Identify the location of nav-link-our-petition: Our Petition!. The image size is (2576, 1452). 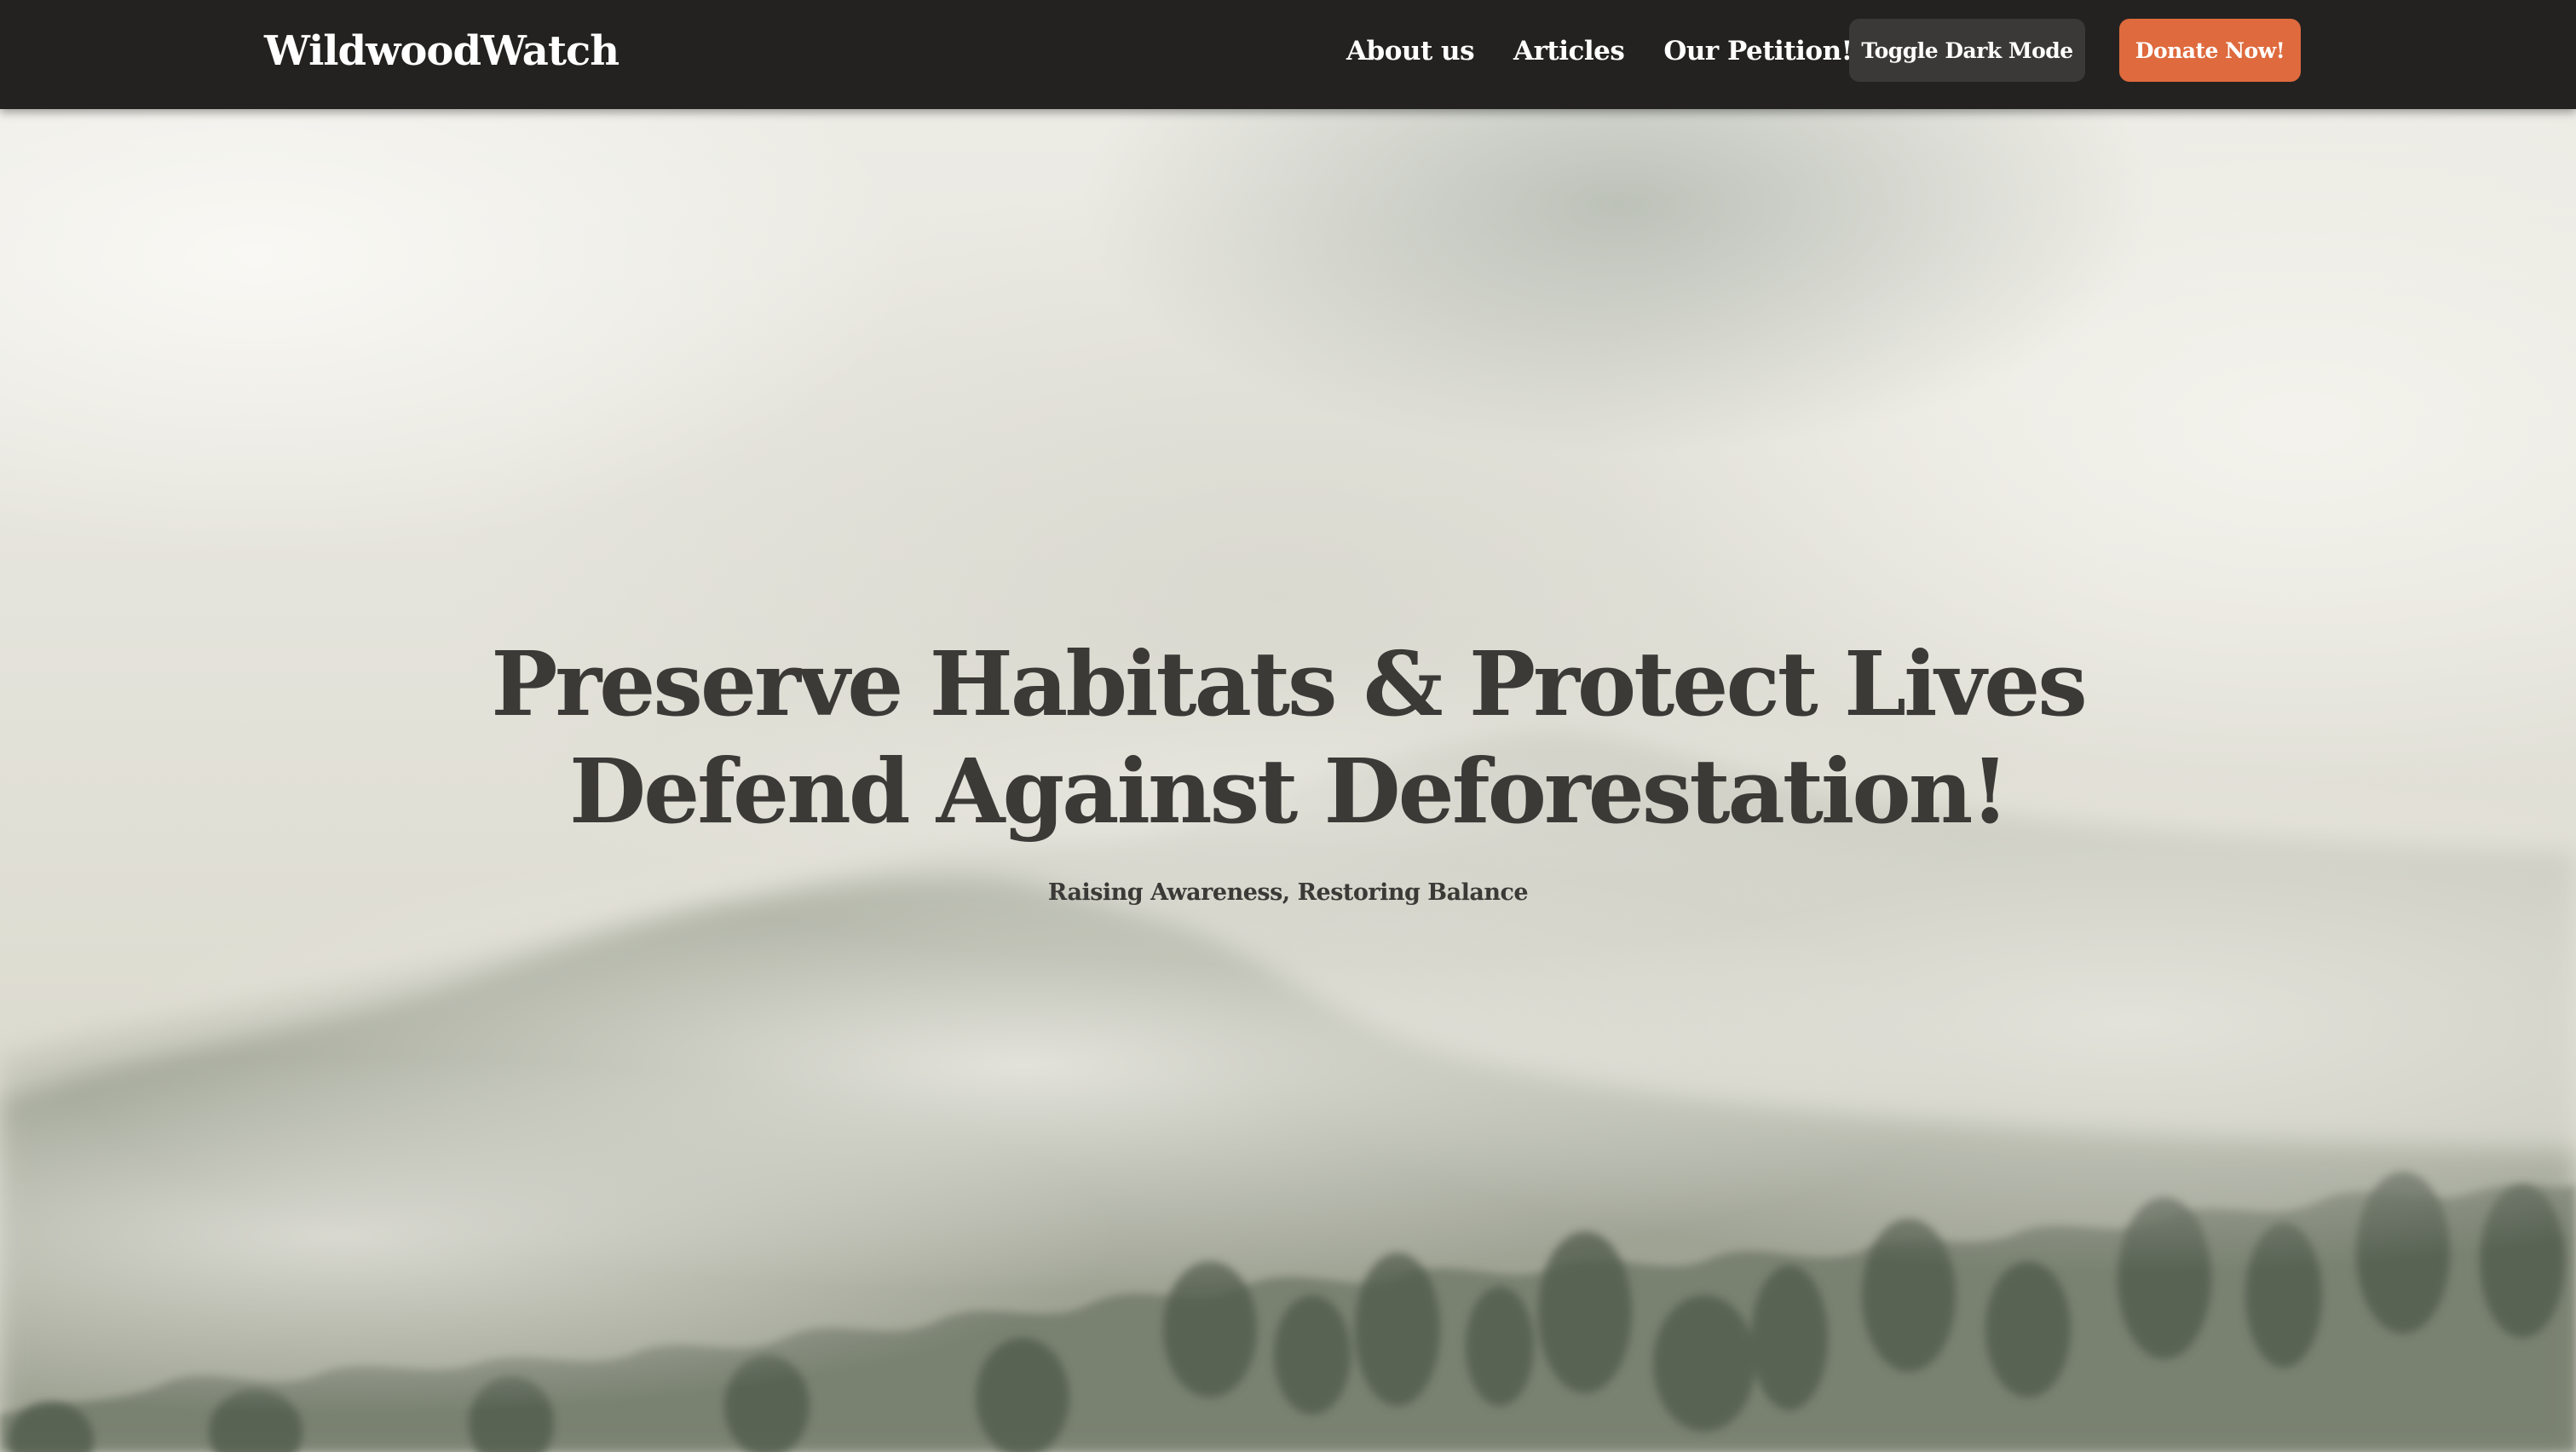
(1758, 51).